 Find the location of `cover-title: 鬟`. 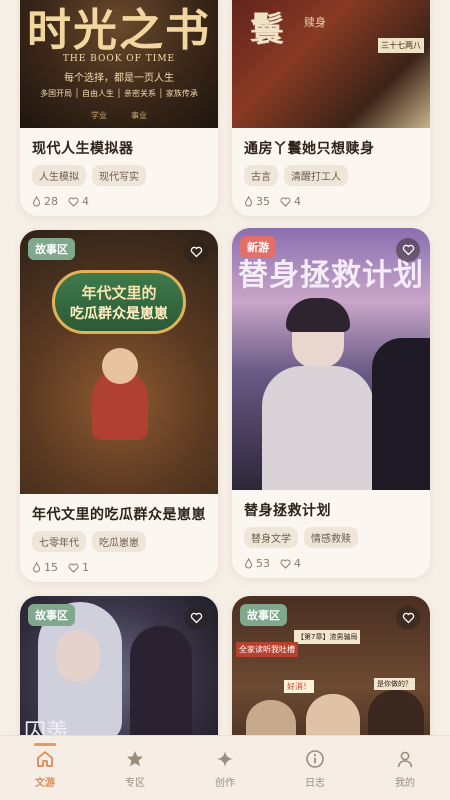

cover-title: 鬟 is located at coordinates (267, 30).